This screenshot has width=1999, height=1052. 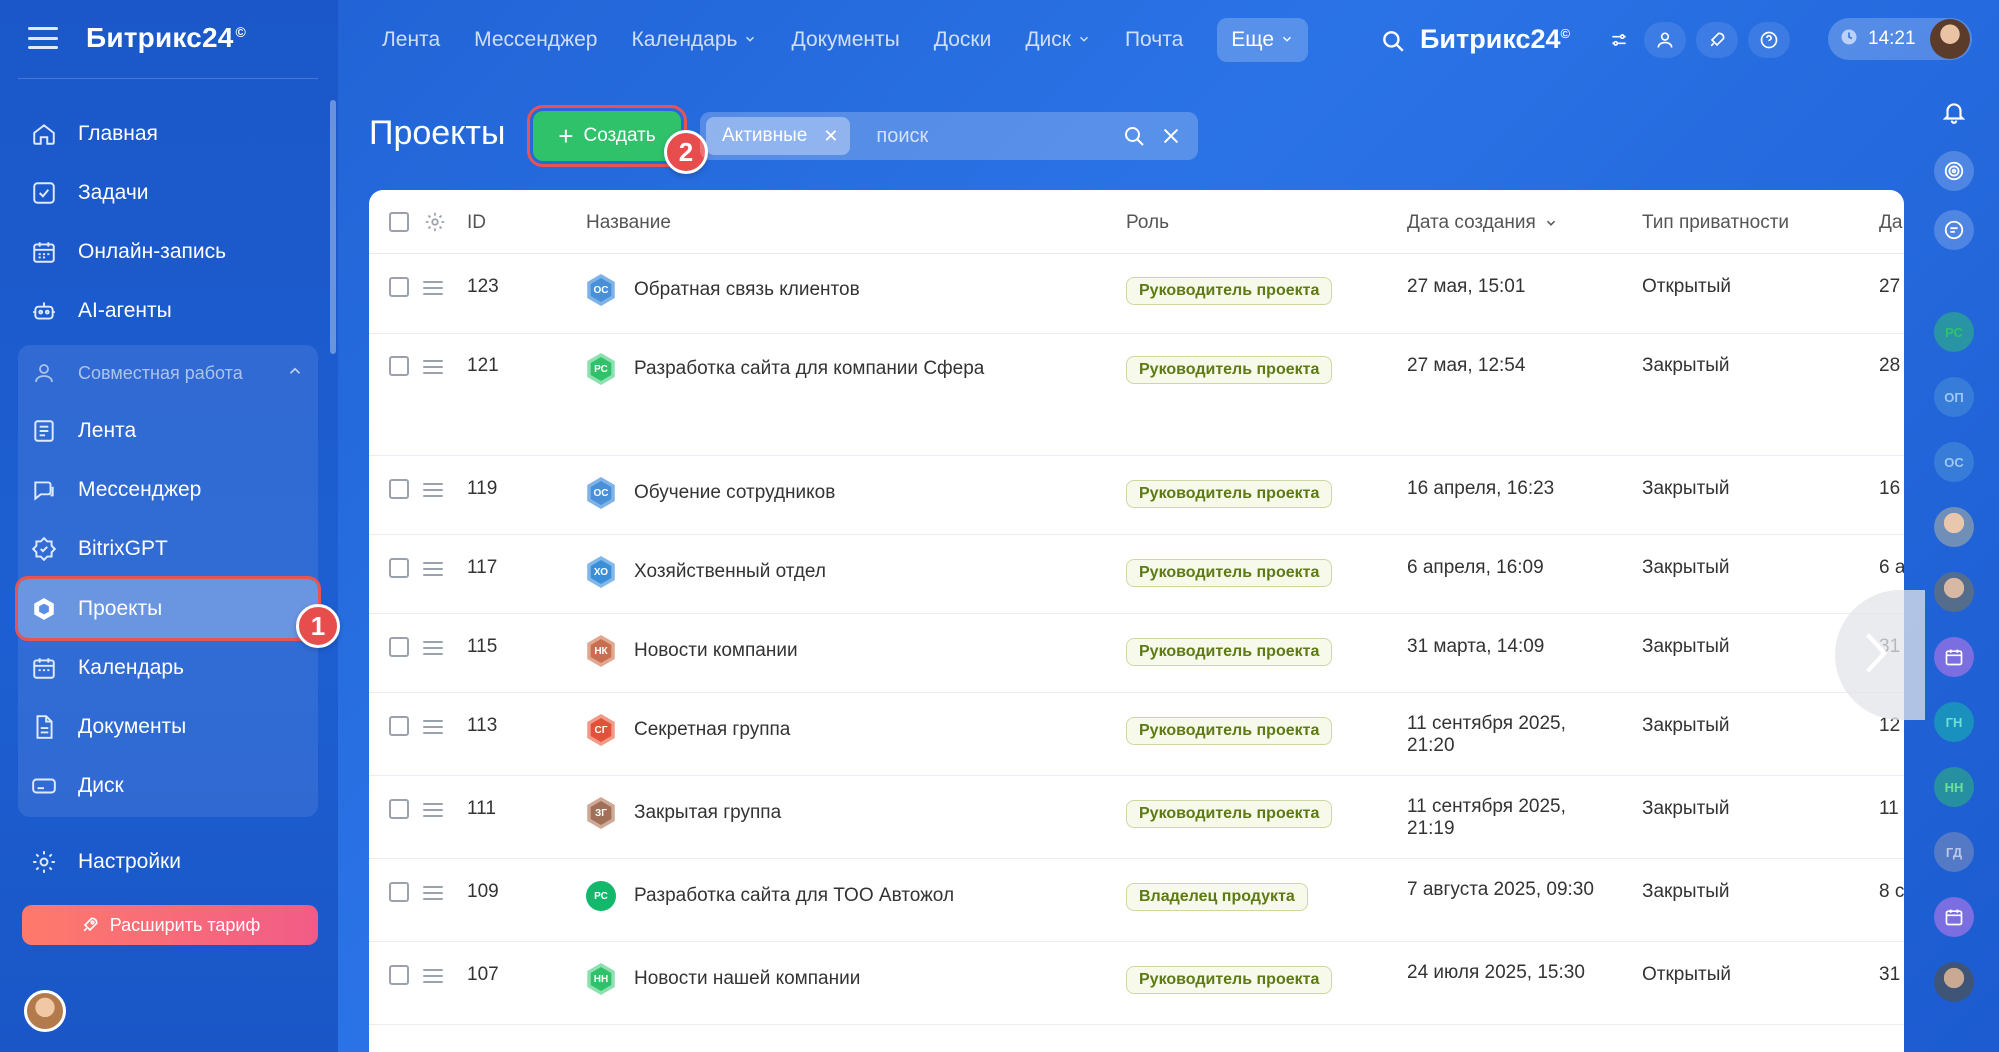 What do you see at coordinates (168, 667) in the screenshot?
I see `sidebar-item-calendar: Календарь` at bounding box center [168, 667].